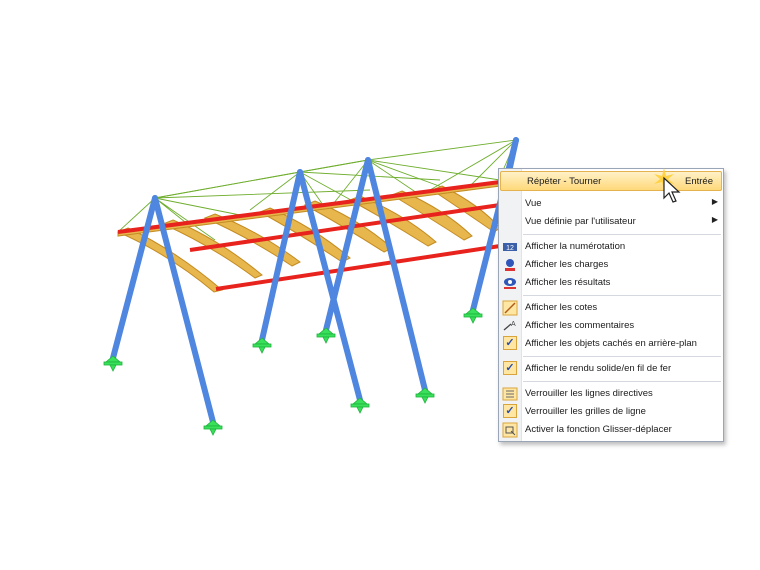 The height and width of the screenshot is (570, 760). What do you see at coordinates (513, 324) in the screenshot?
I see `svg-text: A` at bounding box center [513, 324].